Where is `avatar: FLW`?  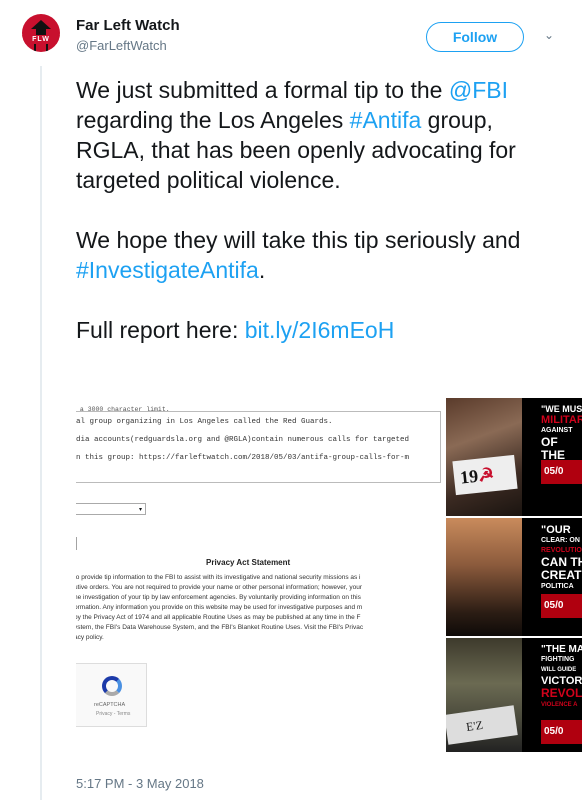 avatar: FLW is located at coordinates (41, 33).